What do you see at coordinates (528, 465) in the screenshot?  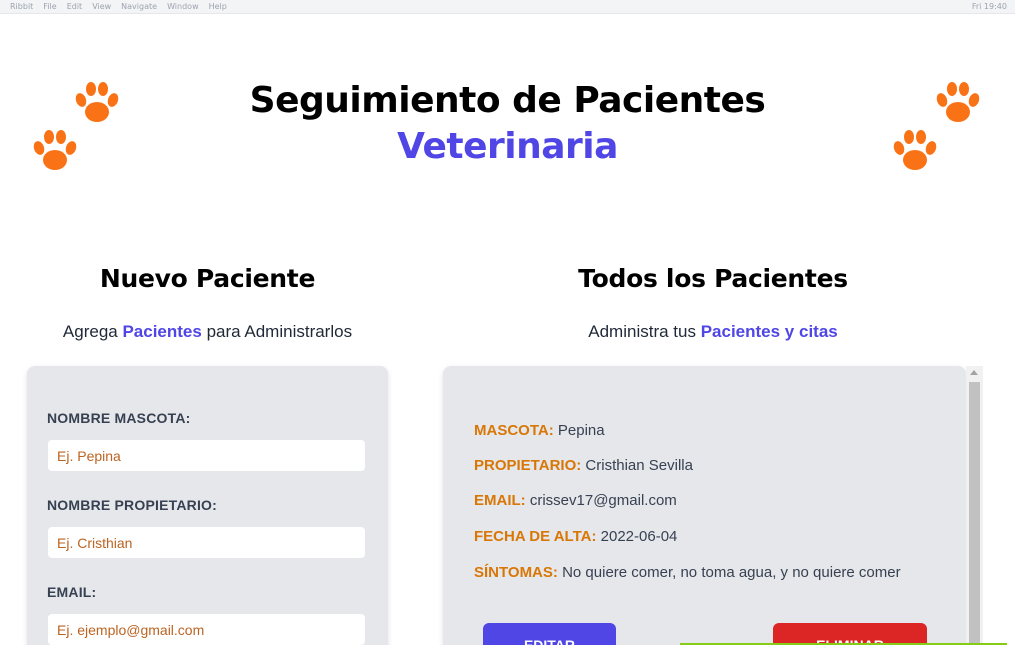 I see `field-key: PROPIETARIO:` at bounding box center [528, 465].